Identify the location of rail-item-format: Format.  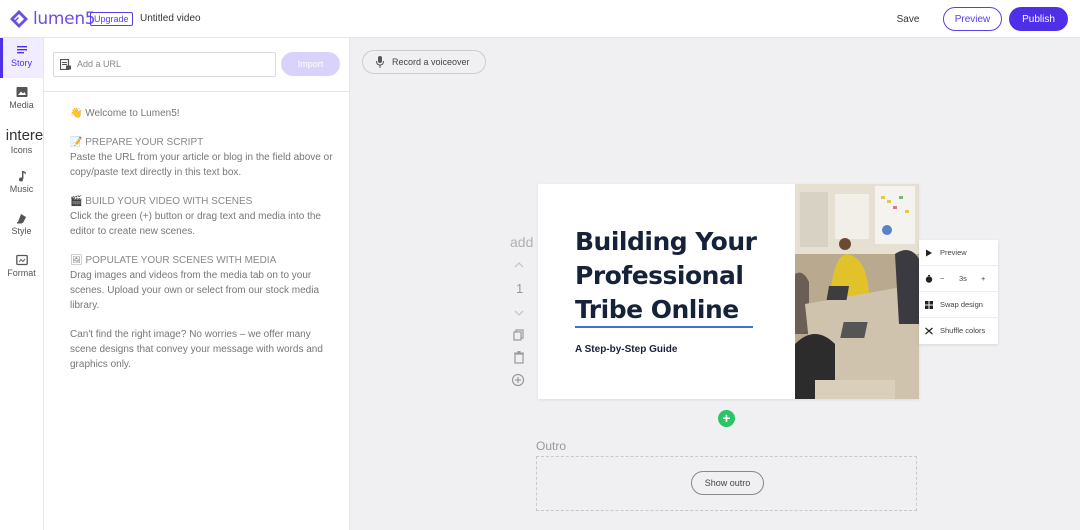
(21, 268).